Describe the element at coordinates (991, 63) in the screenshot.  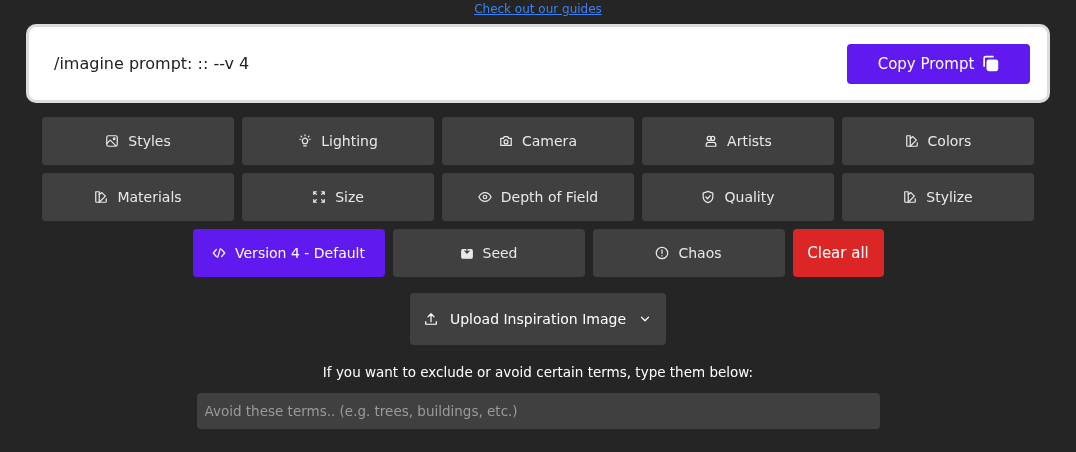
I see `copy-icon` at that location.